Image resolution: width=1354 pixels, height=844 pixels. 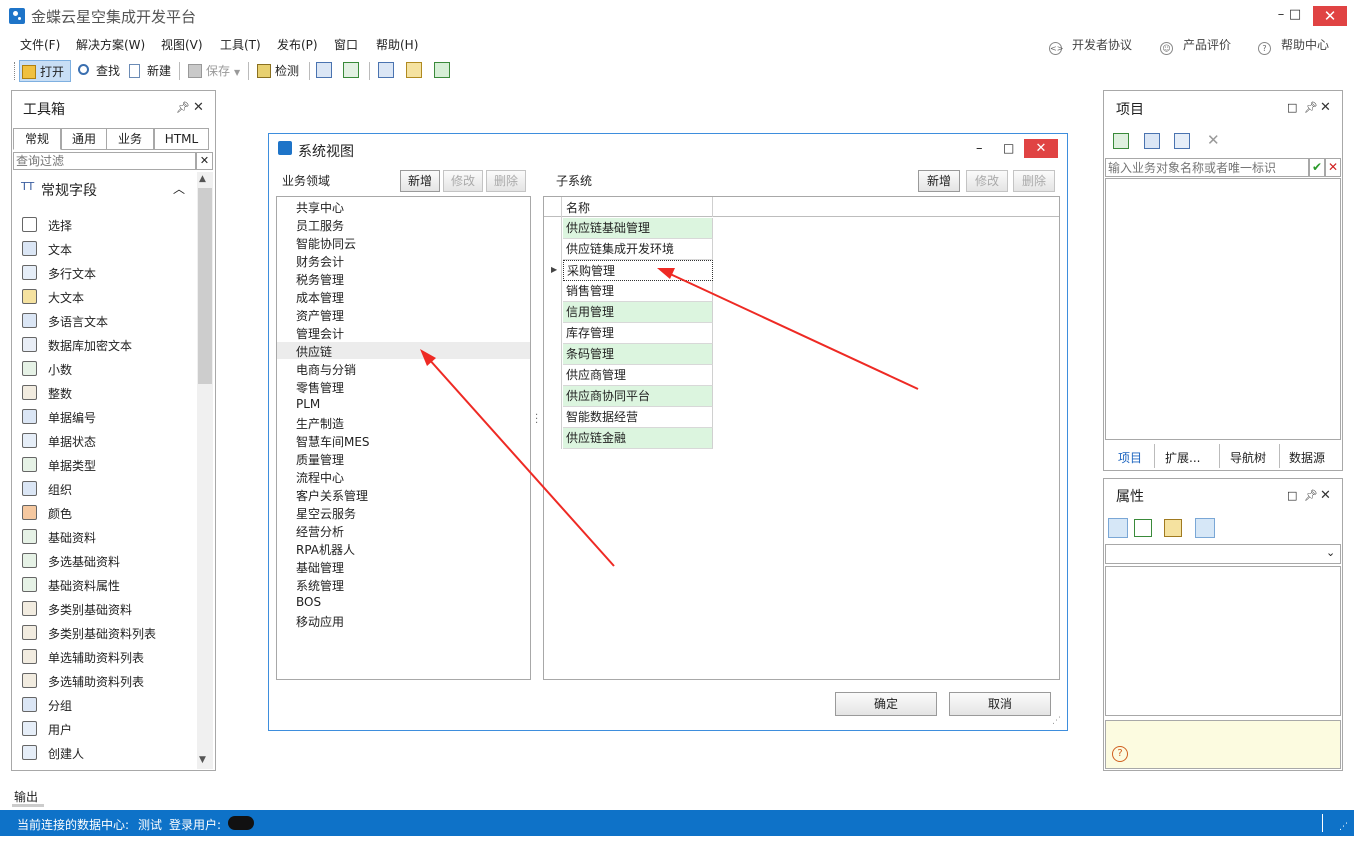 What do you see at coordinates (1311, 495) in the screenshot?
I see `properties-pin-icon: 📌︎` at bounding box center [1311, 495].